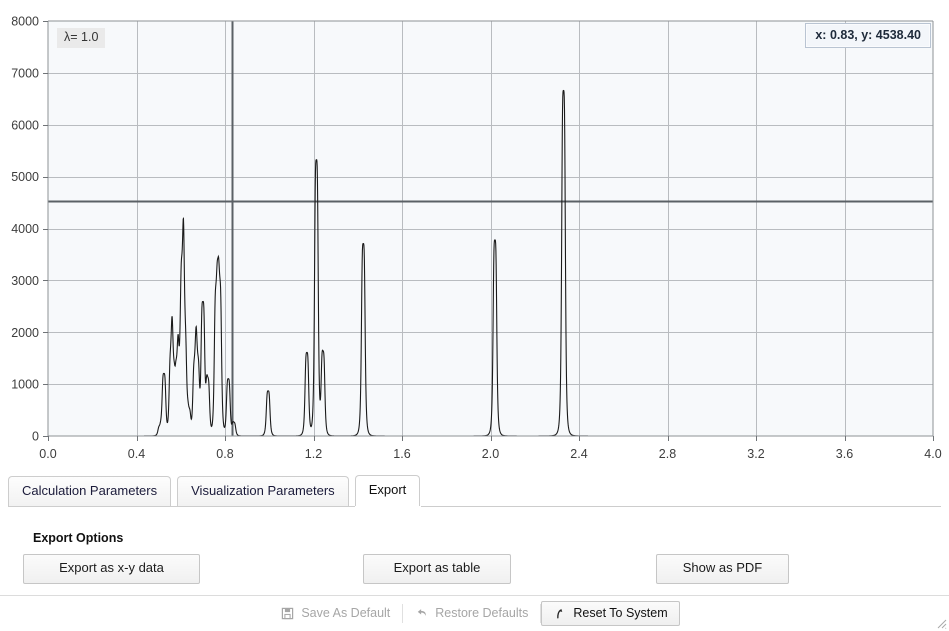 The image size is (949, 631). I want to click on y-tick-label: 3000, so click(25, 281).